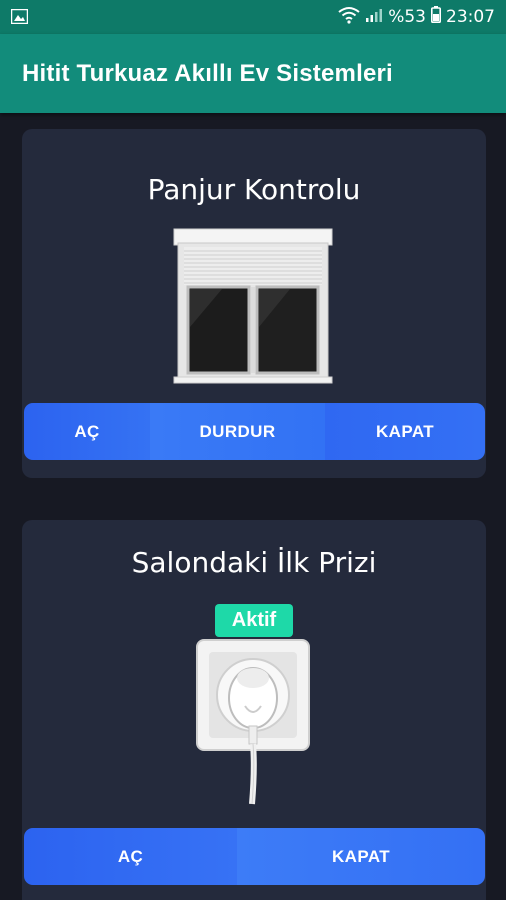 The image size is (506, 900). Describe the element at coordinates (207, 73) in the screenshot. I see `app-title: Hitit Turkuaz Akıllı Ev Sistemleri` at that location.